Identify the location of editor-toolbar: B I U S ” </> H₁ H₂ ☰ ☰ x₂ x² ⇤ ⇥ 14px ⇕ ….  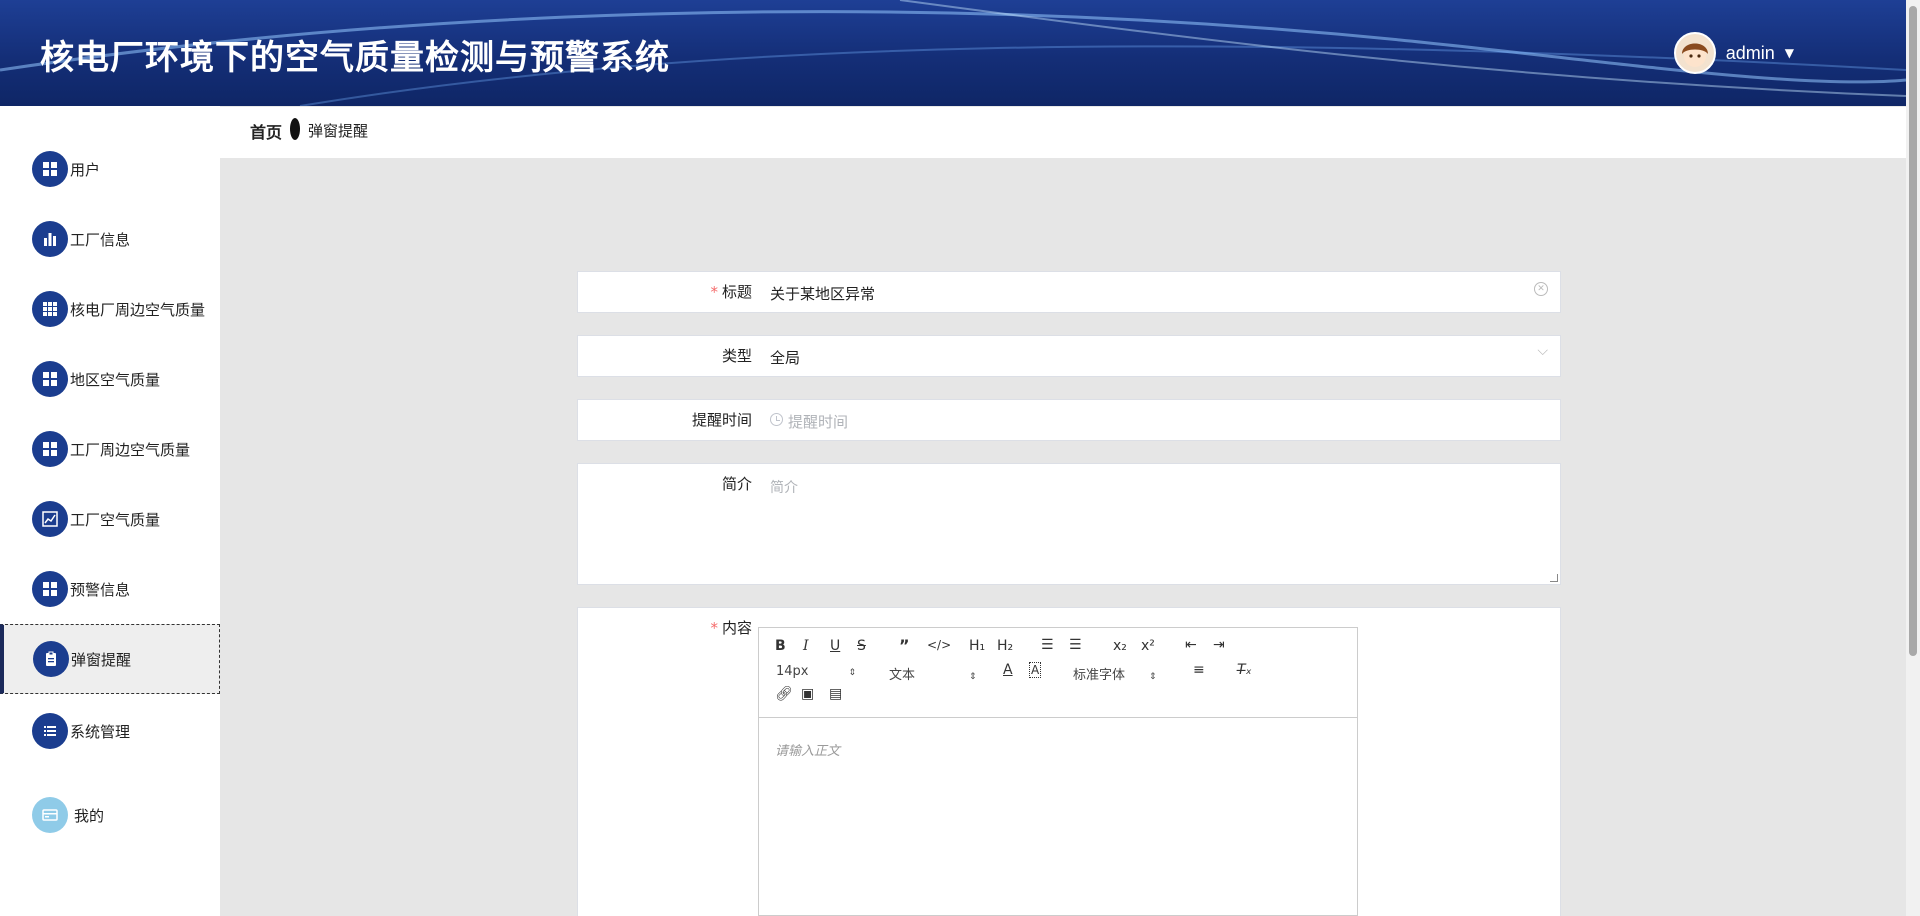
(1058, 673).